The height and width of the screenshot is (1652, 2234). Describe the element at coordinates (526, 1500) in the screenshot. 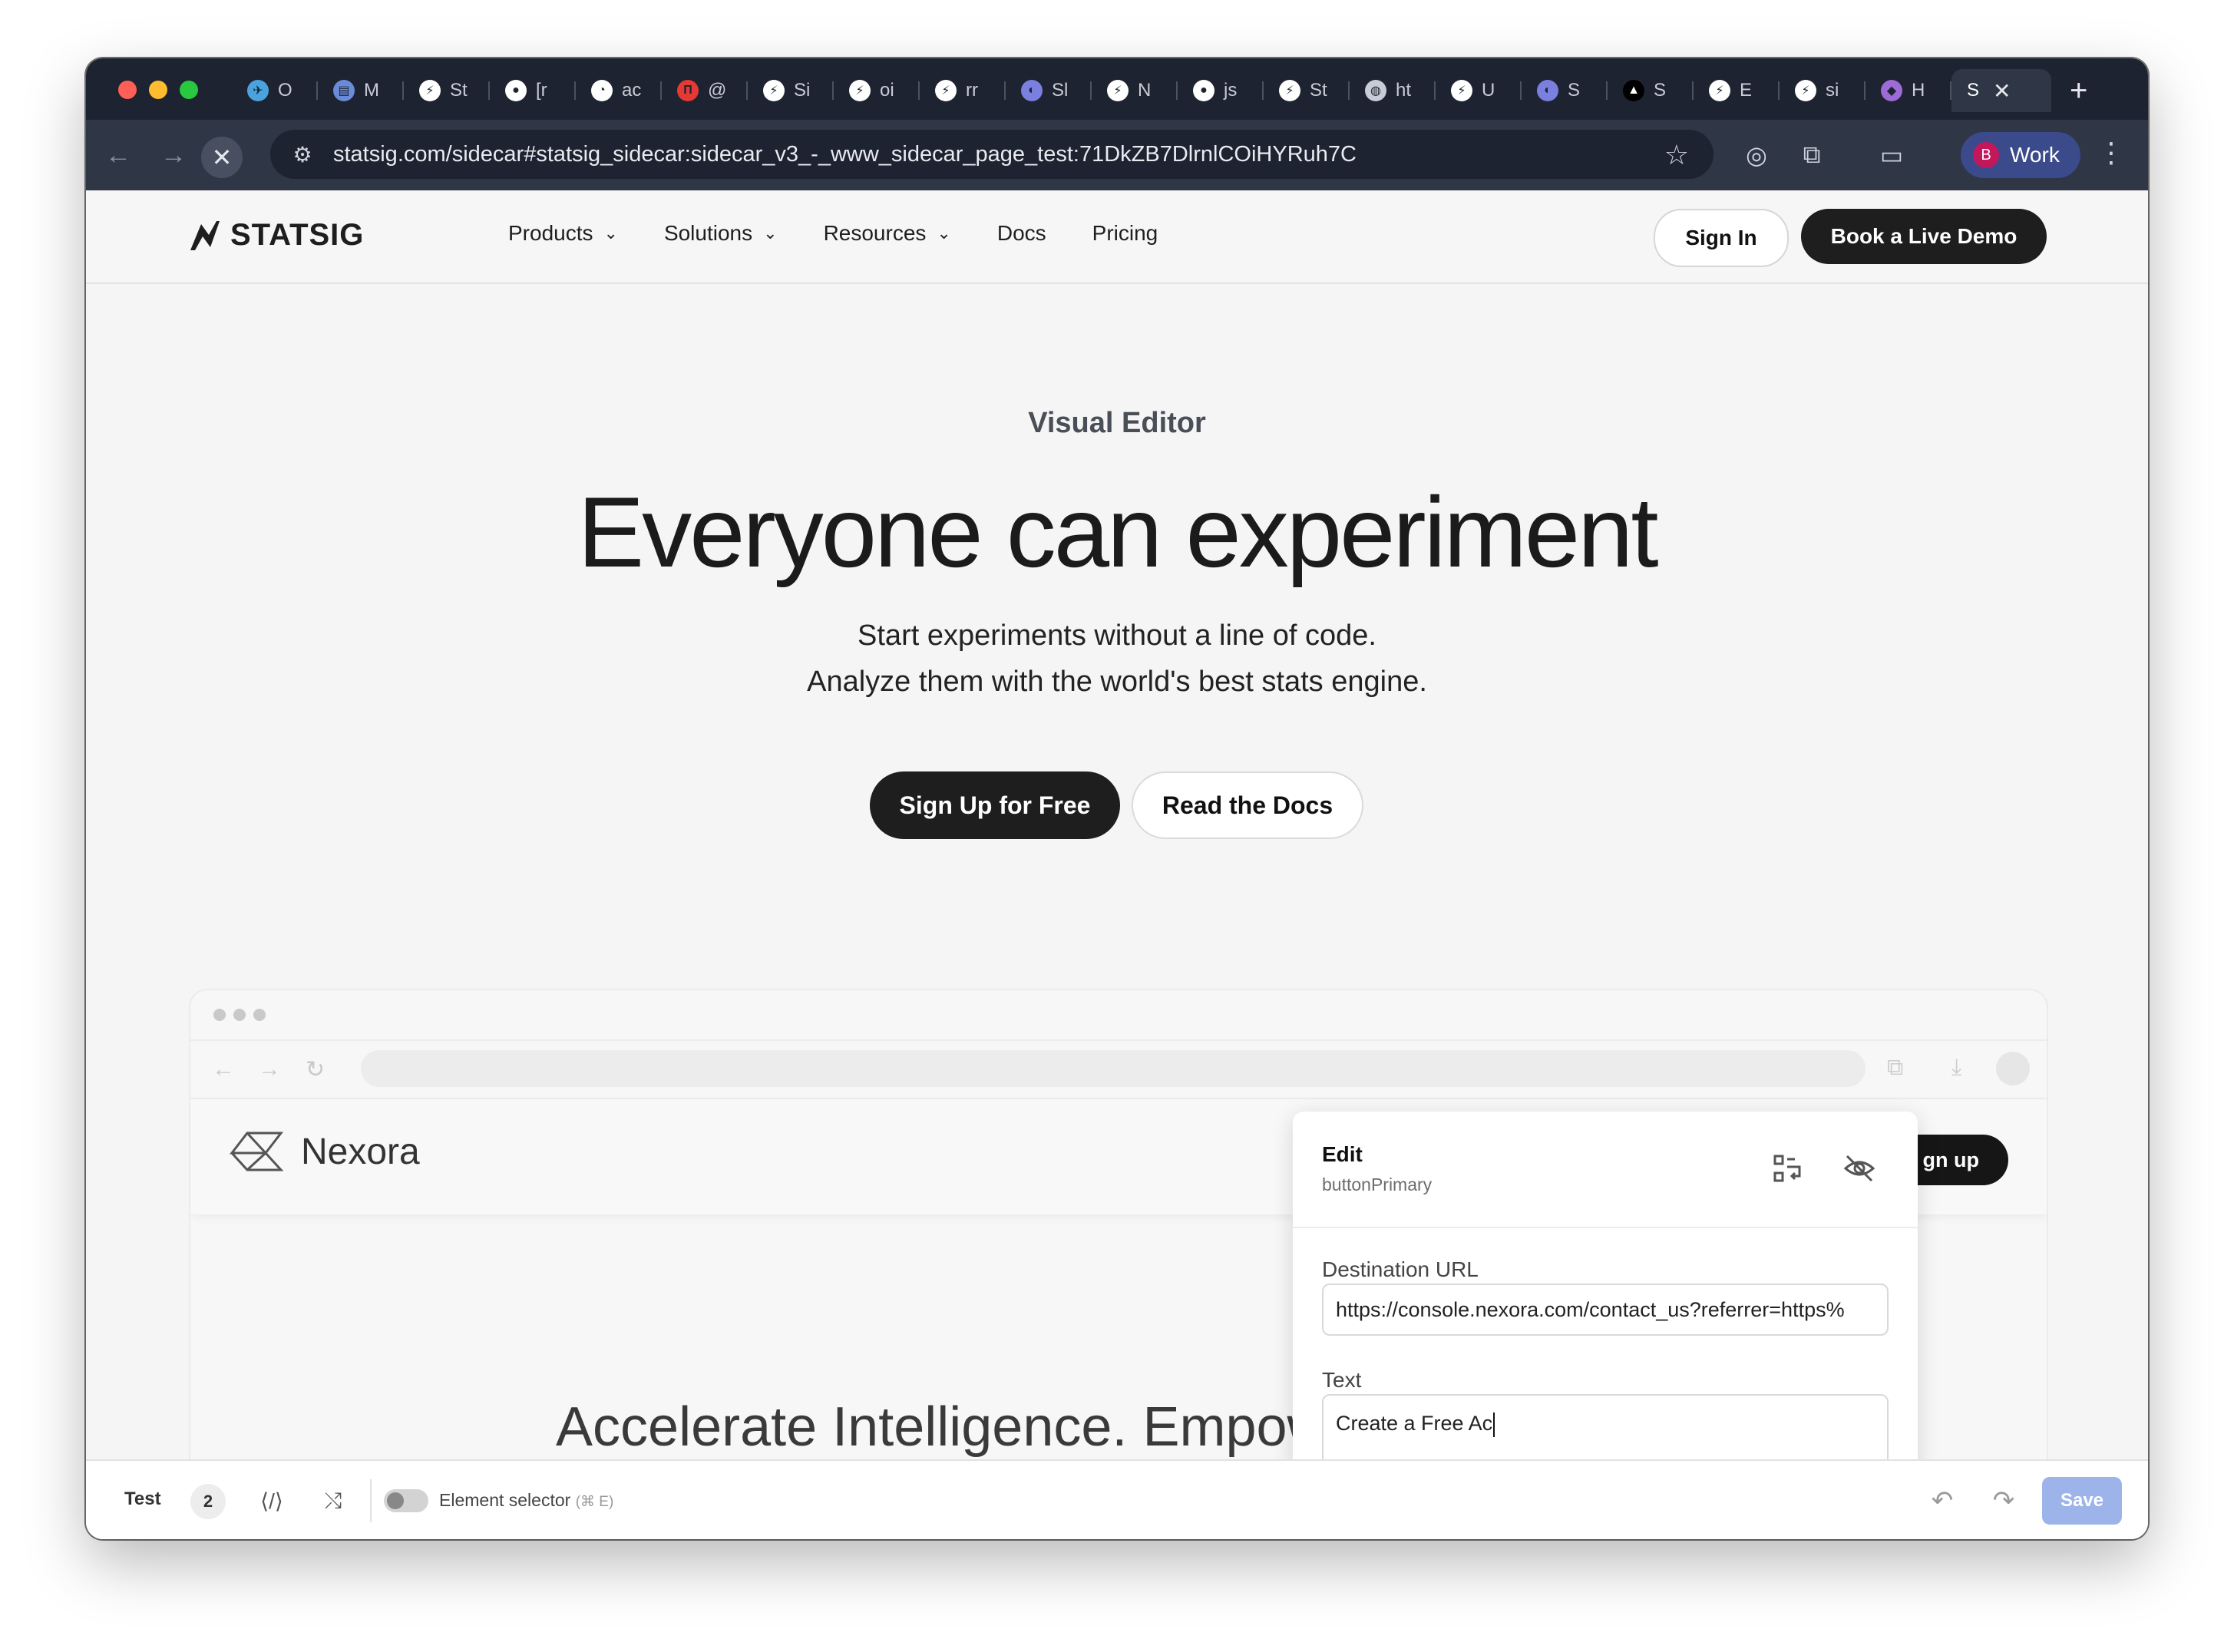

I see `element-selector-label: Element selector (⌘ E)` at that location.